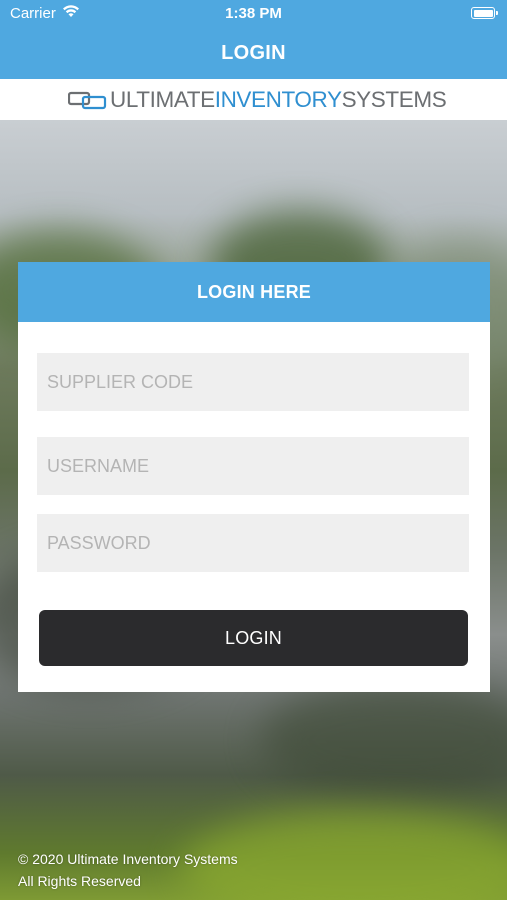 This screenshot has width=507, height=900. I want to click on brand-name: ULTIMATEINVENTORYSYSTEMS, so click(278, 100).